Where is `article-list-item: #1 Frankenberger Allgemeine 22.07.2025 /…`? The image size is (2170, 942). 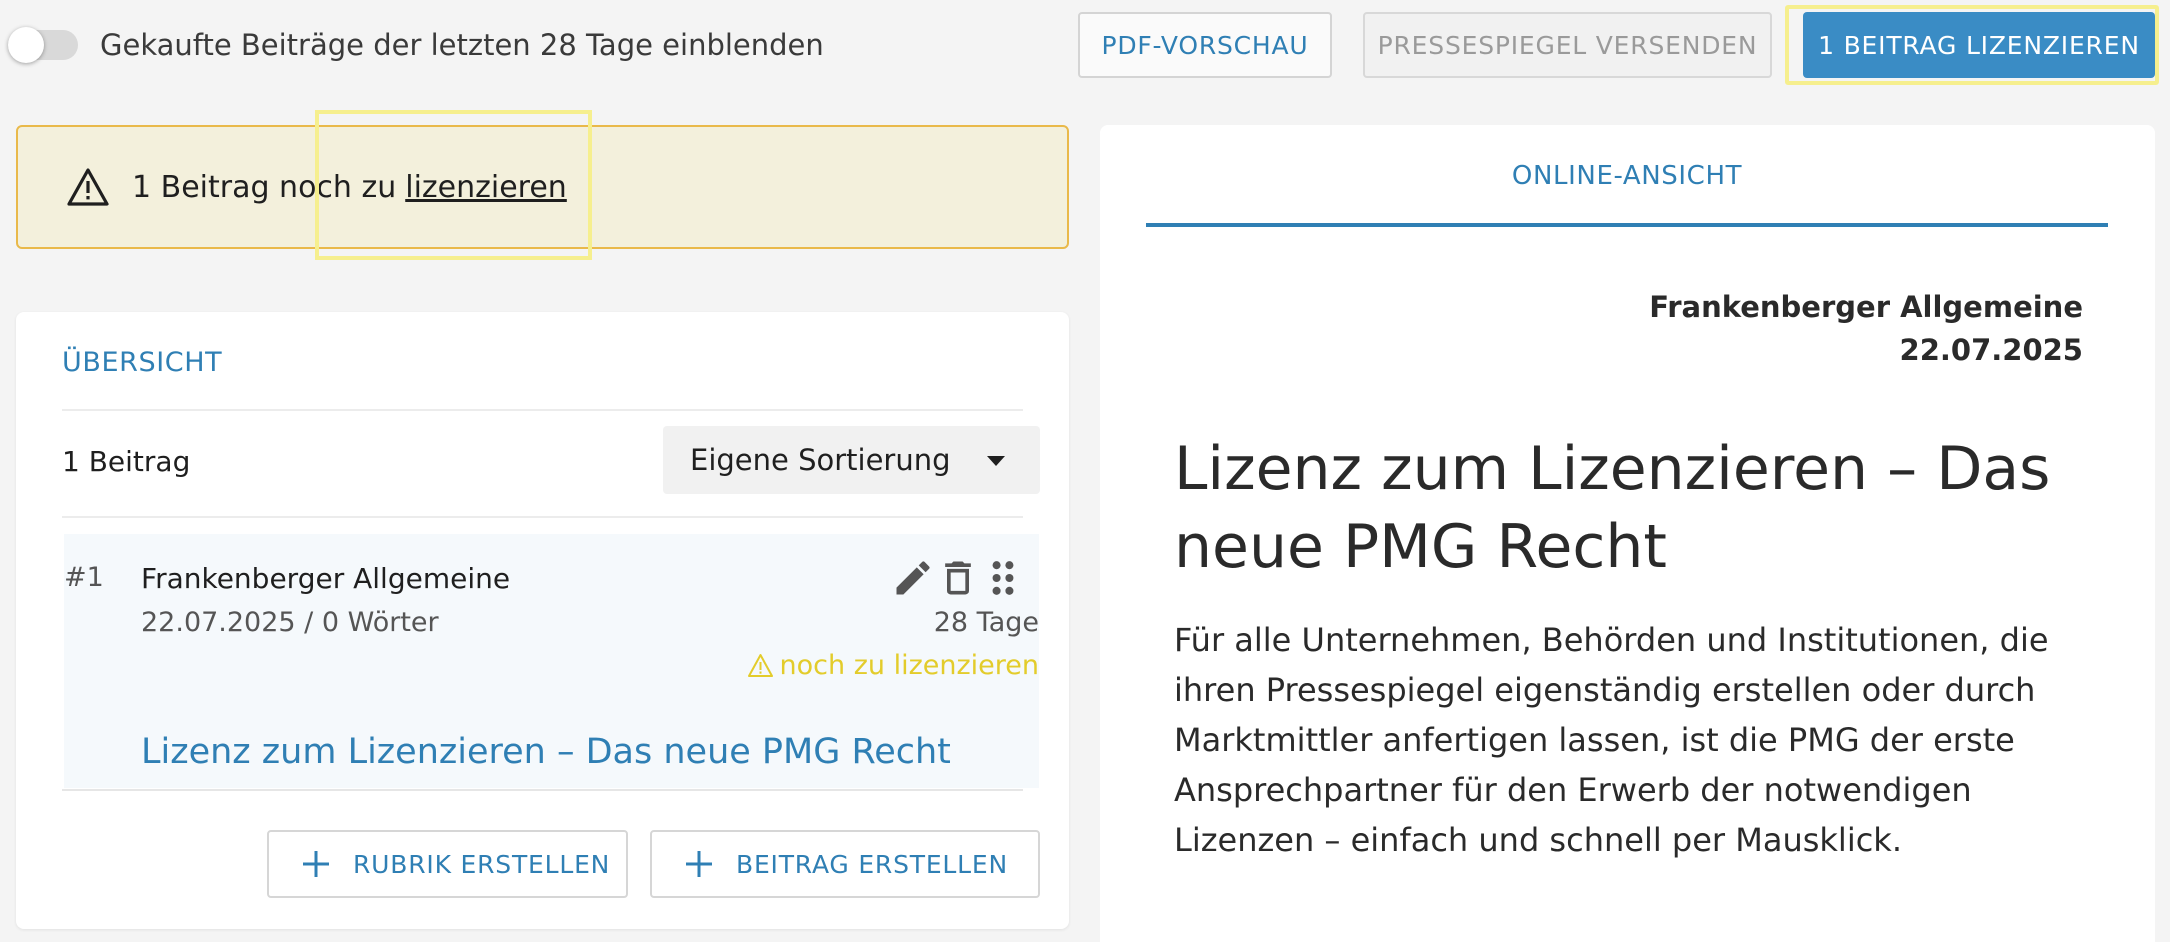
article-list-item: #1 Frankenberger Allgemeine 22.07.2025 /… is located at coordinates (551, 661).